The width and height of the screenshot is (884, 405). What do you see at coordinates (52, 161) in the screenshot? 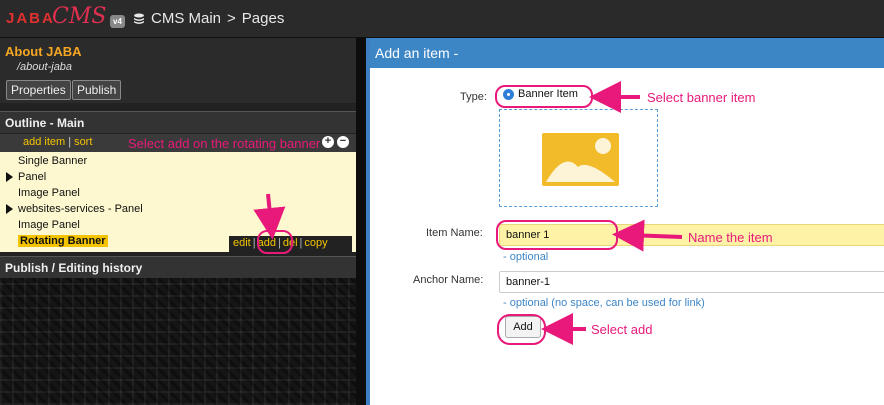
I see `outline-item-single-banner: Single Banner` at bounding box center [52, 161].